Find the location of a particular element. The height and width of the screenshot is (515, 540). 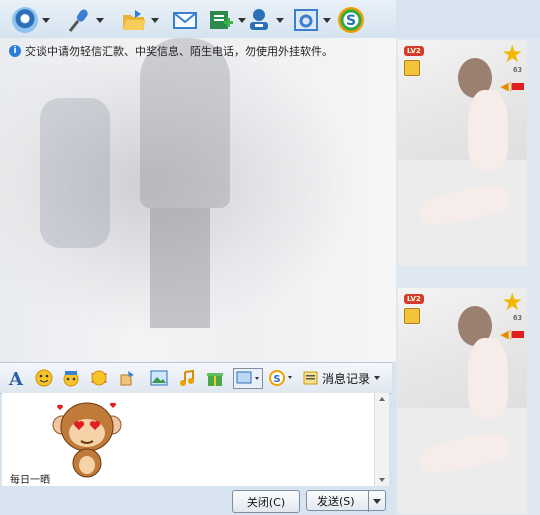

voice-call-button is located at coordinates (85, 20).